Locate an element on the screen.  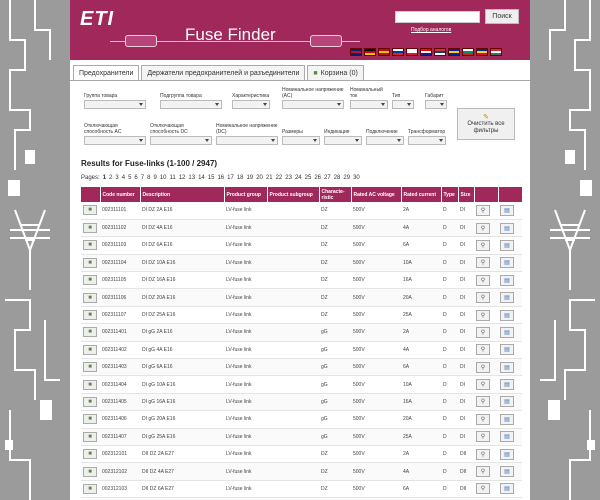
filter-select-product-subgroup is located at coordinates (191, 104).